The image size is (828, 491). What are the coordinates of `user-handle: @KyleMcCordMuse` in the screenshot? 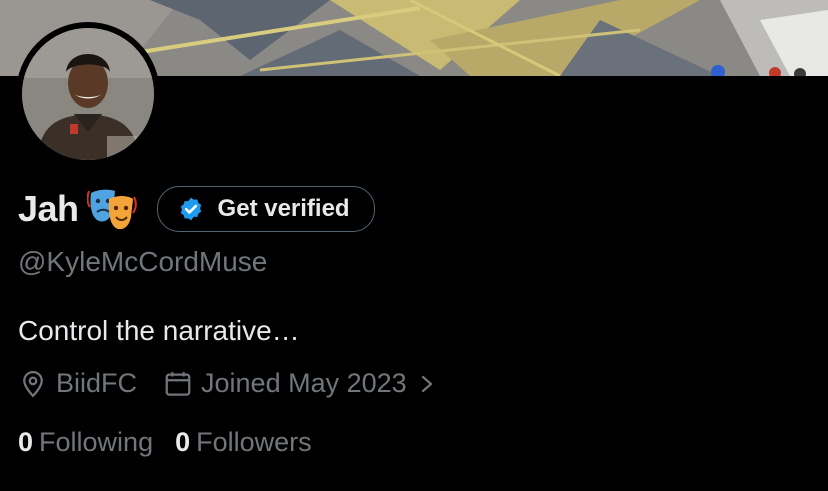 It's located at (143, 261).